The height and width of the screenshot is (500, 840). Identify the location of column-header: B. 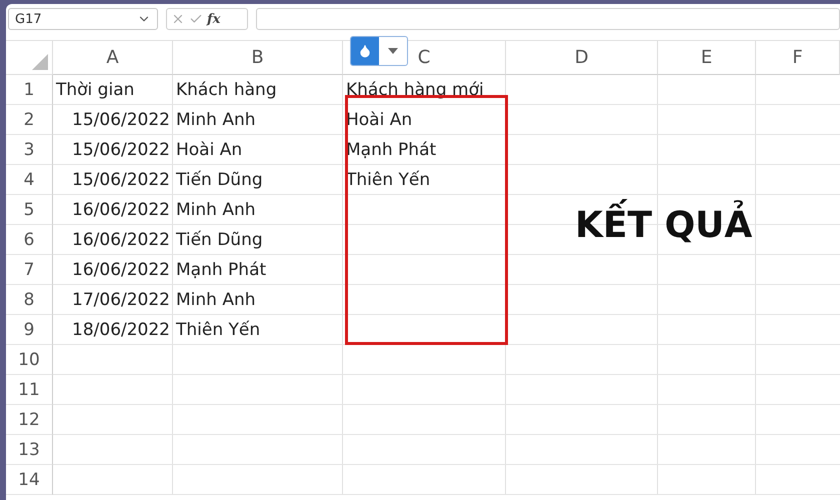
(258, 58).